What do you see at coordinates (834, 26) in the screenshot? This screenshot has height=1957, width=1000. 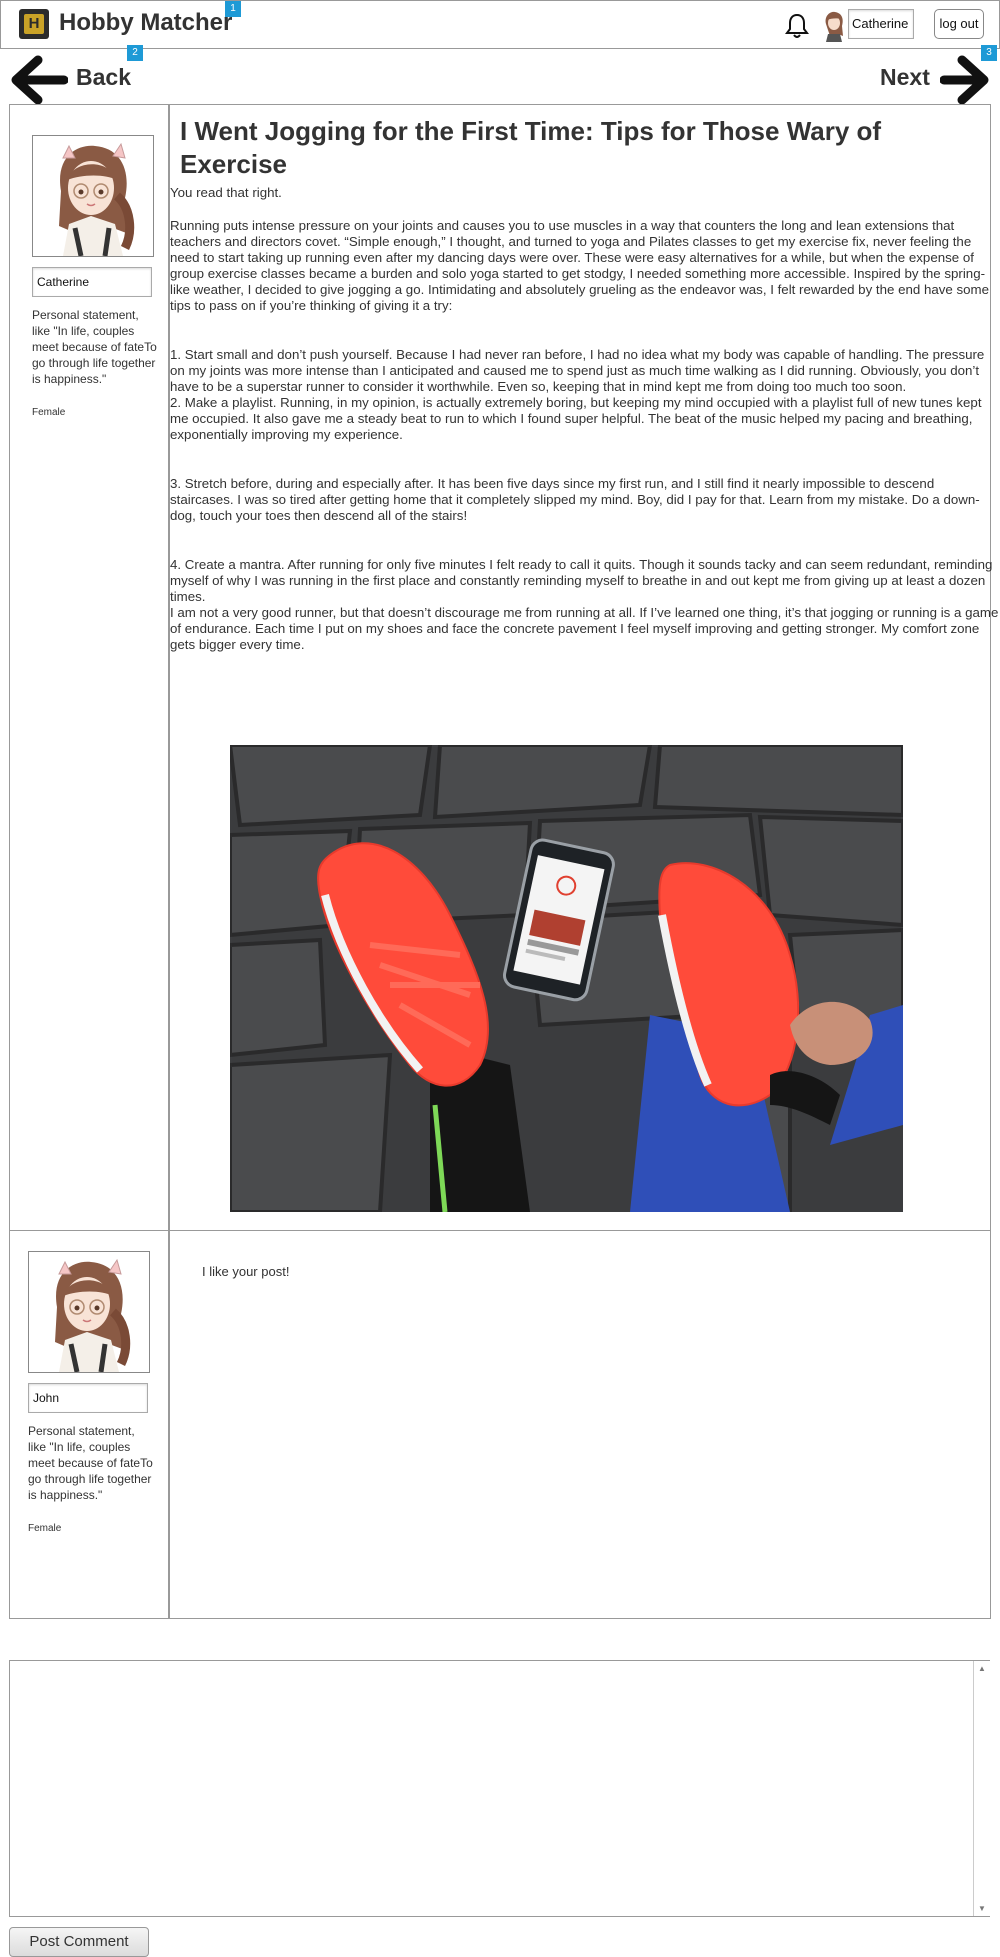 I see `user-avatar` at bounding box center [834, 26].